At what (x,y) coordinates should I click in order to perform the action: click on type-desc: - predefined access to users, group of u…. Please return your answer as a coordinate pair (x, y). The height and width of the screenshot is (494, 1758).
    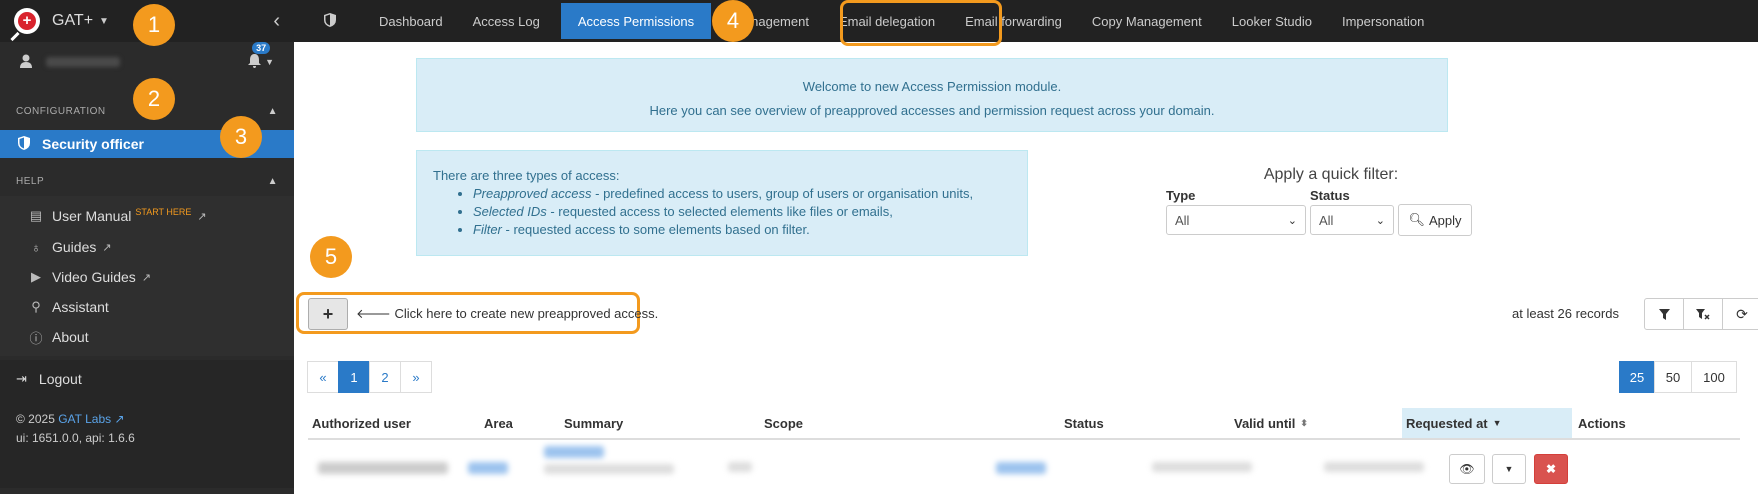
    Looking at the image, I should click on (782, 193).